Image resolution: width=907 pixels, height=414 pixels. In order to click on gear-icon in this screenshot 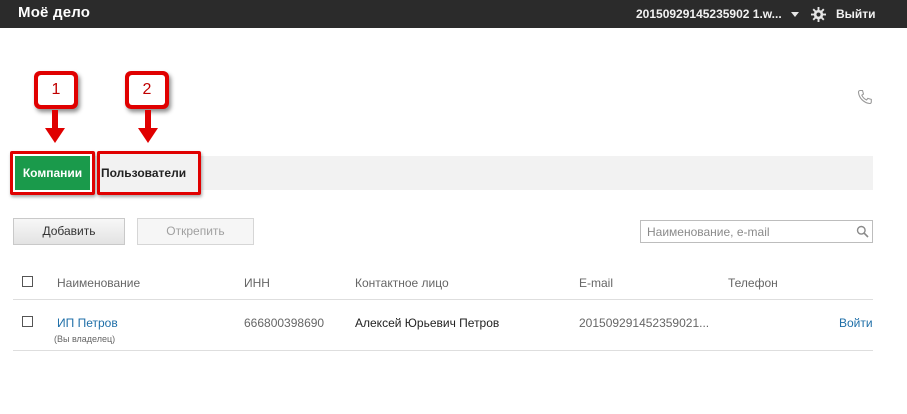, I will do `click(818, 14)`.